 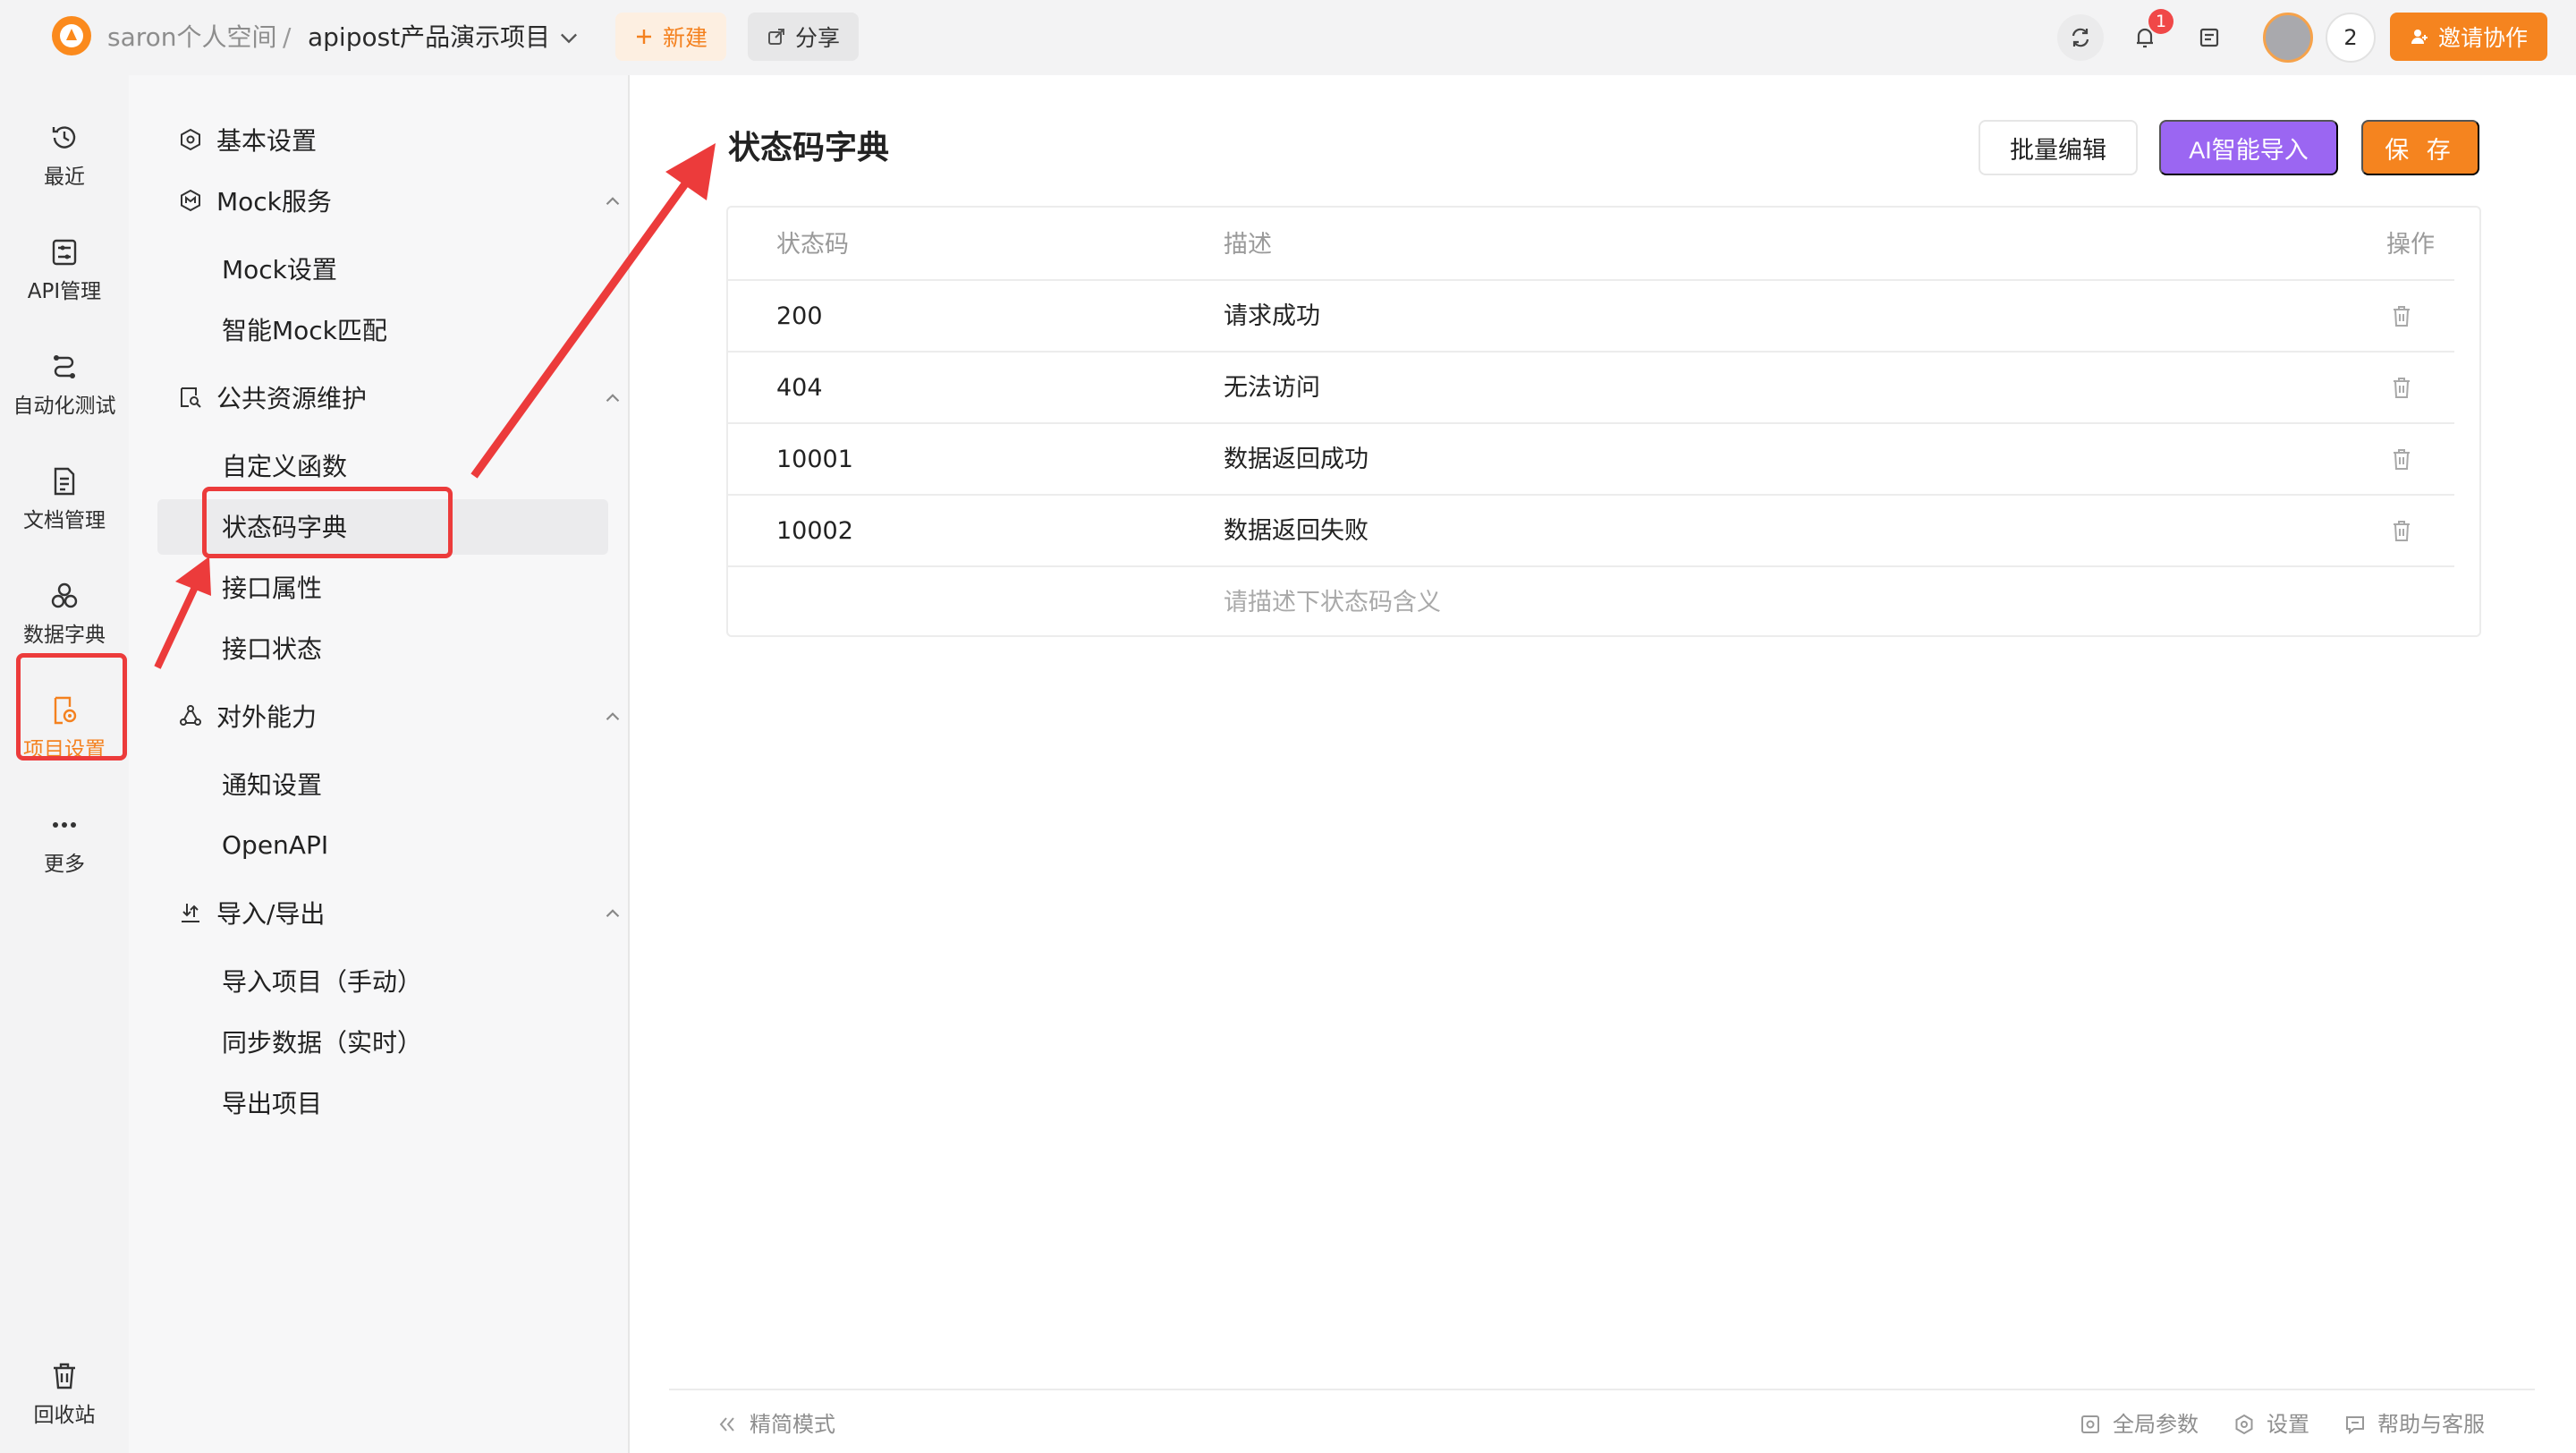 What do you see at coordinates (1591, 315) in the screenshot?
I see `table-row: 200 请求成功` at bounding box center [1591, 315].